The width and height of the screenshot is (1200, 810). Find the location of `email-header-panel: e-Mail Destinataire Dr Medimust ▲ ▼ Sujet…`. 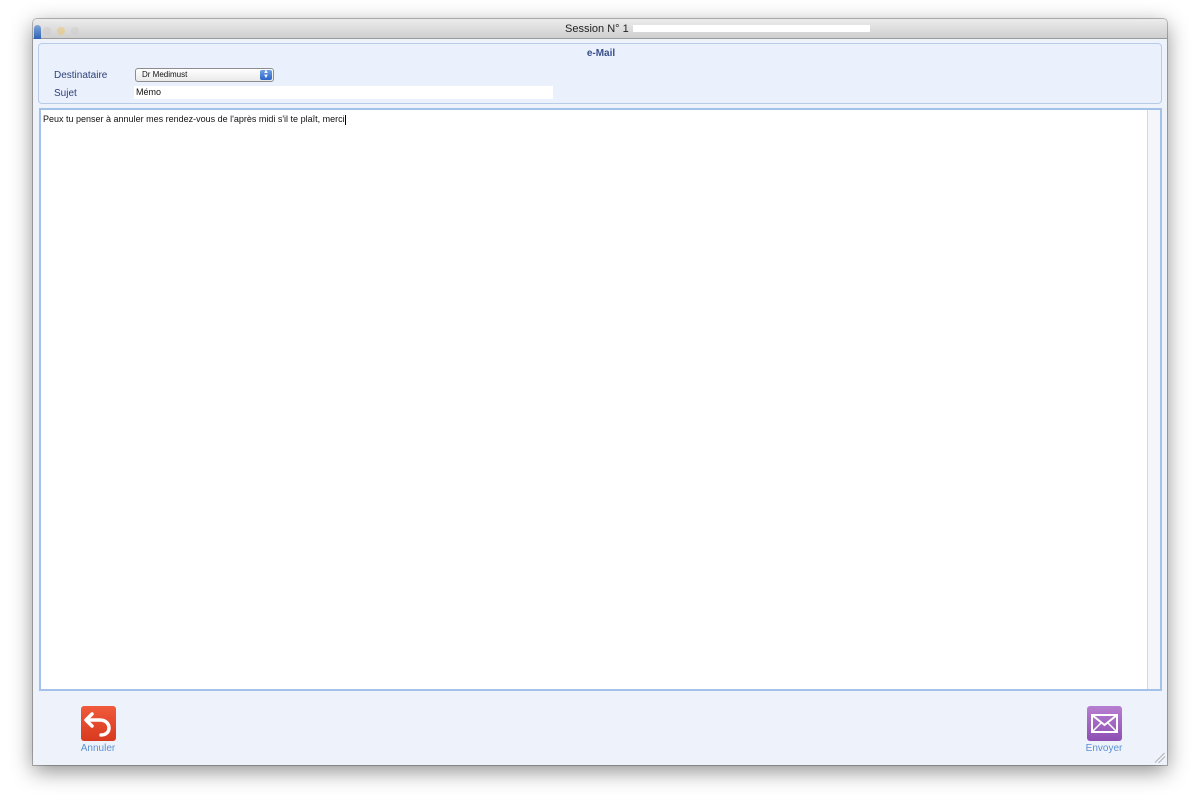

email-header-panel: e-Mail Destinataire Dr Medimust ▲ ▼ Sujet… is located at coordinates (600, 73).